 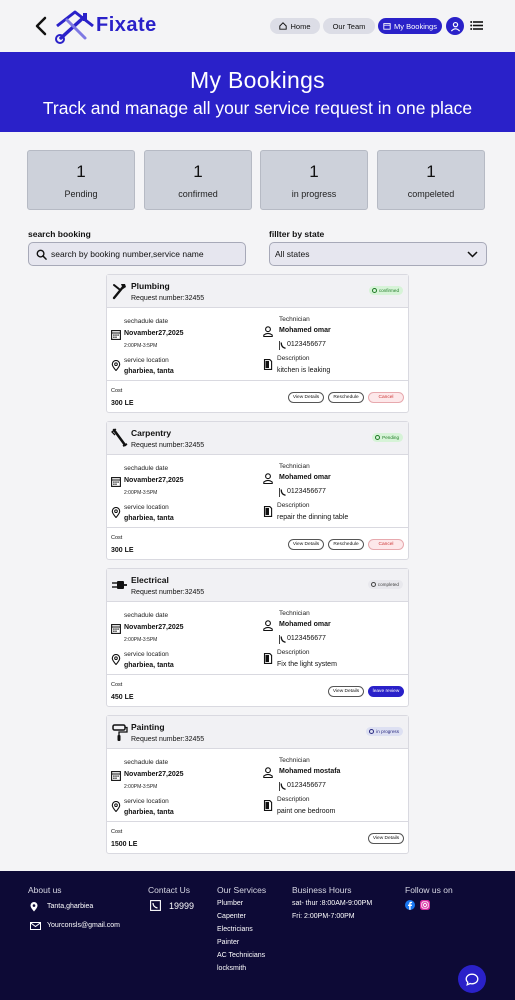 I want to click on phone-icon, so click(x=282, y=639).